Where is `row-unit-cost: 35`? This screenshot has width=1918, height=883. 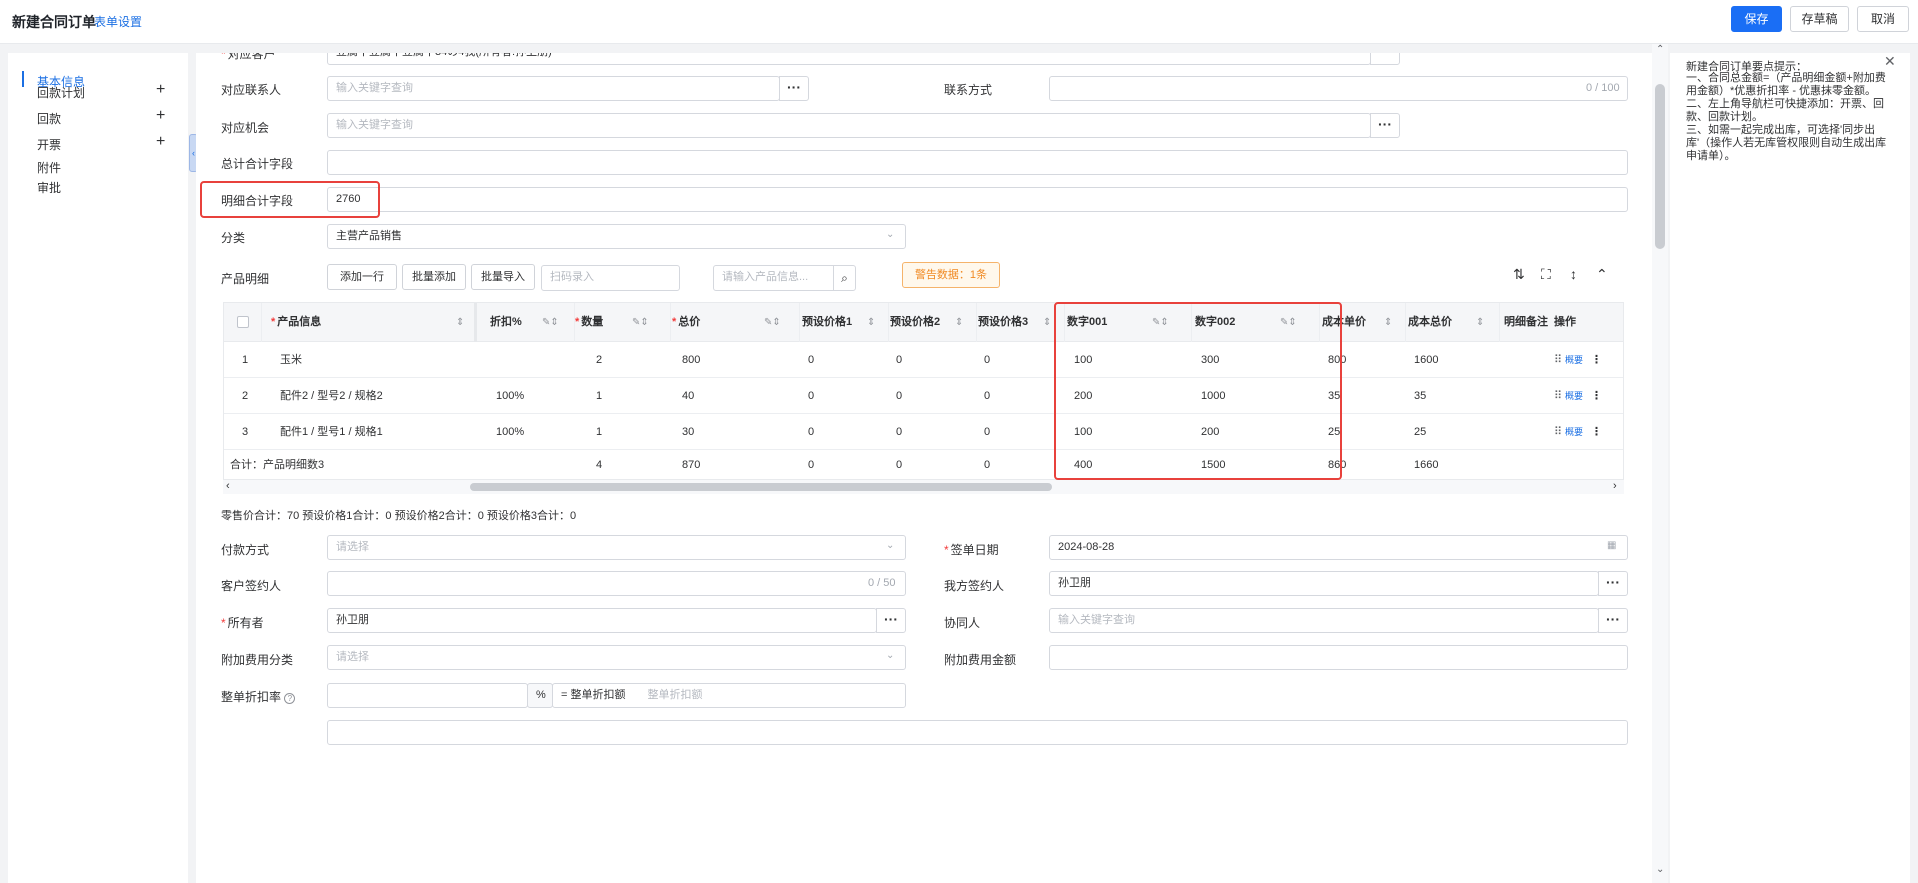 row-unit-cost: 35 is located at coordinates (1334, 396).